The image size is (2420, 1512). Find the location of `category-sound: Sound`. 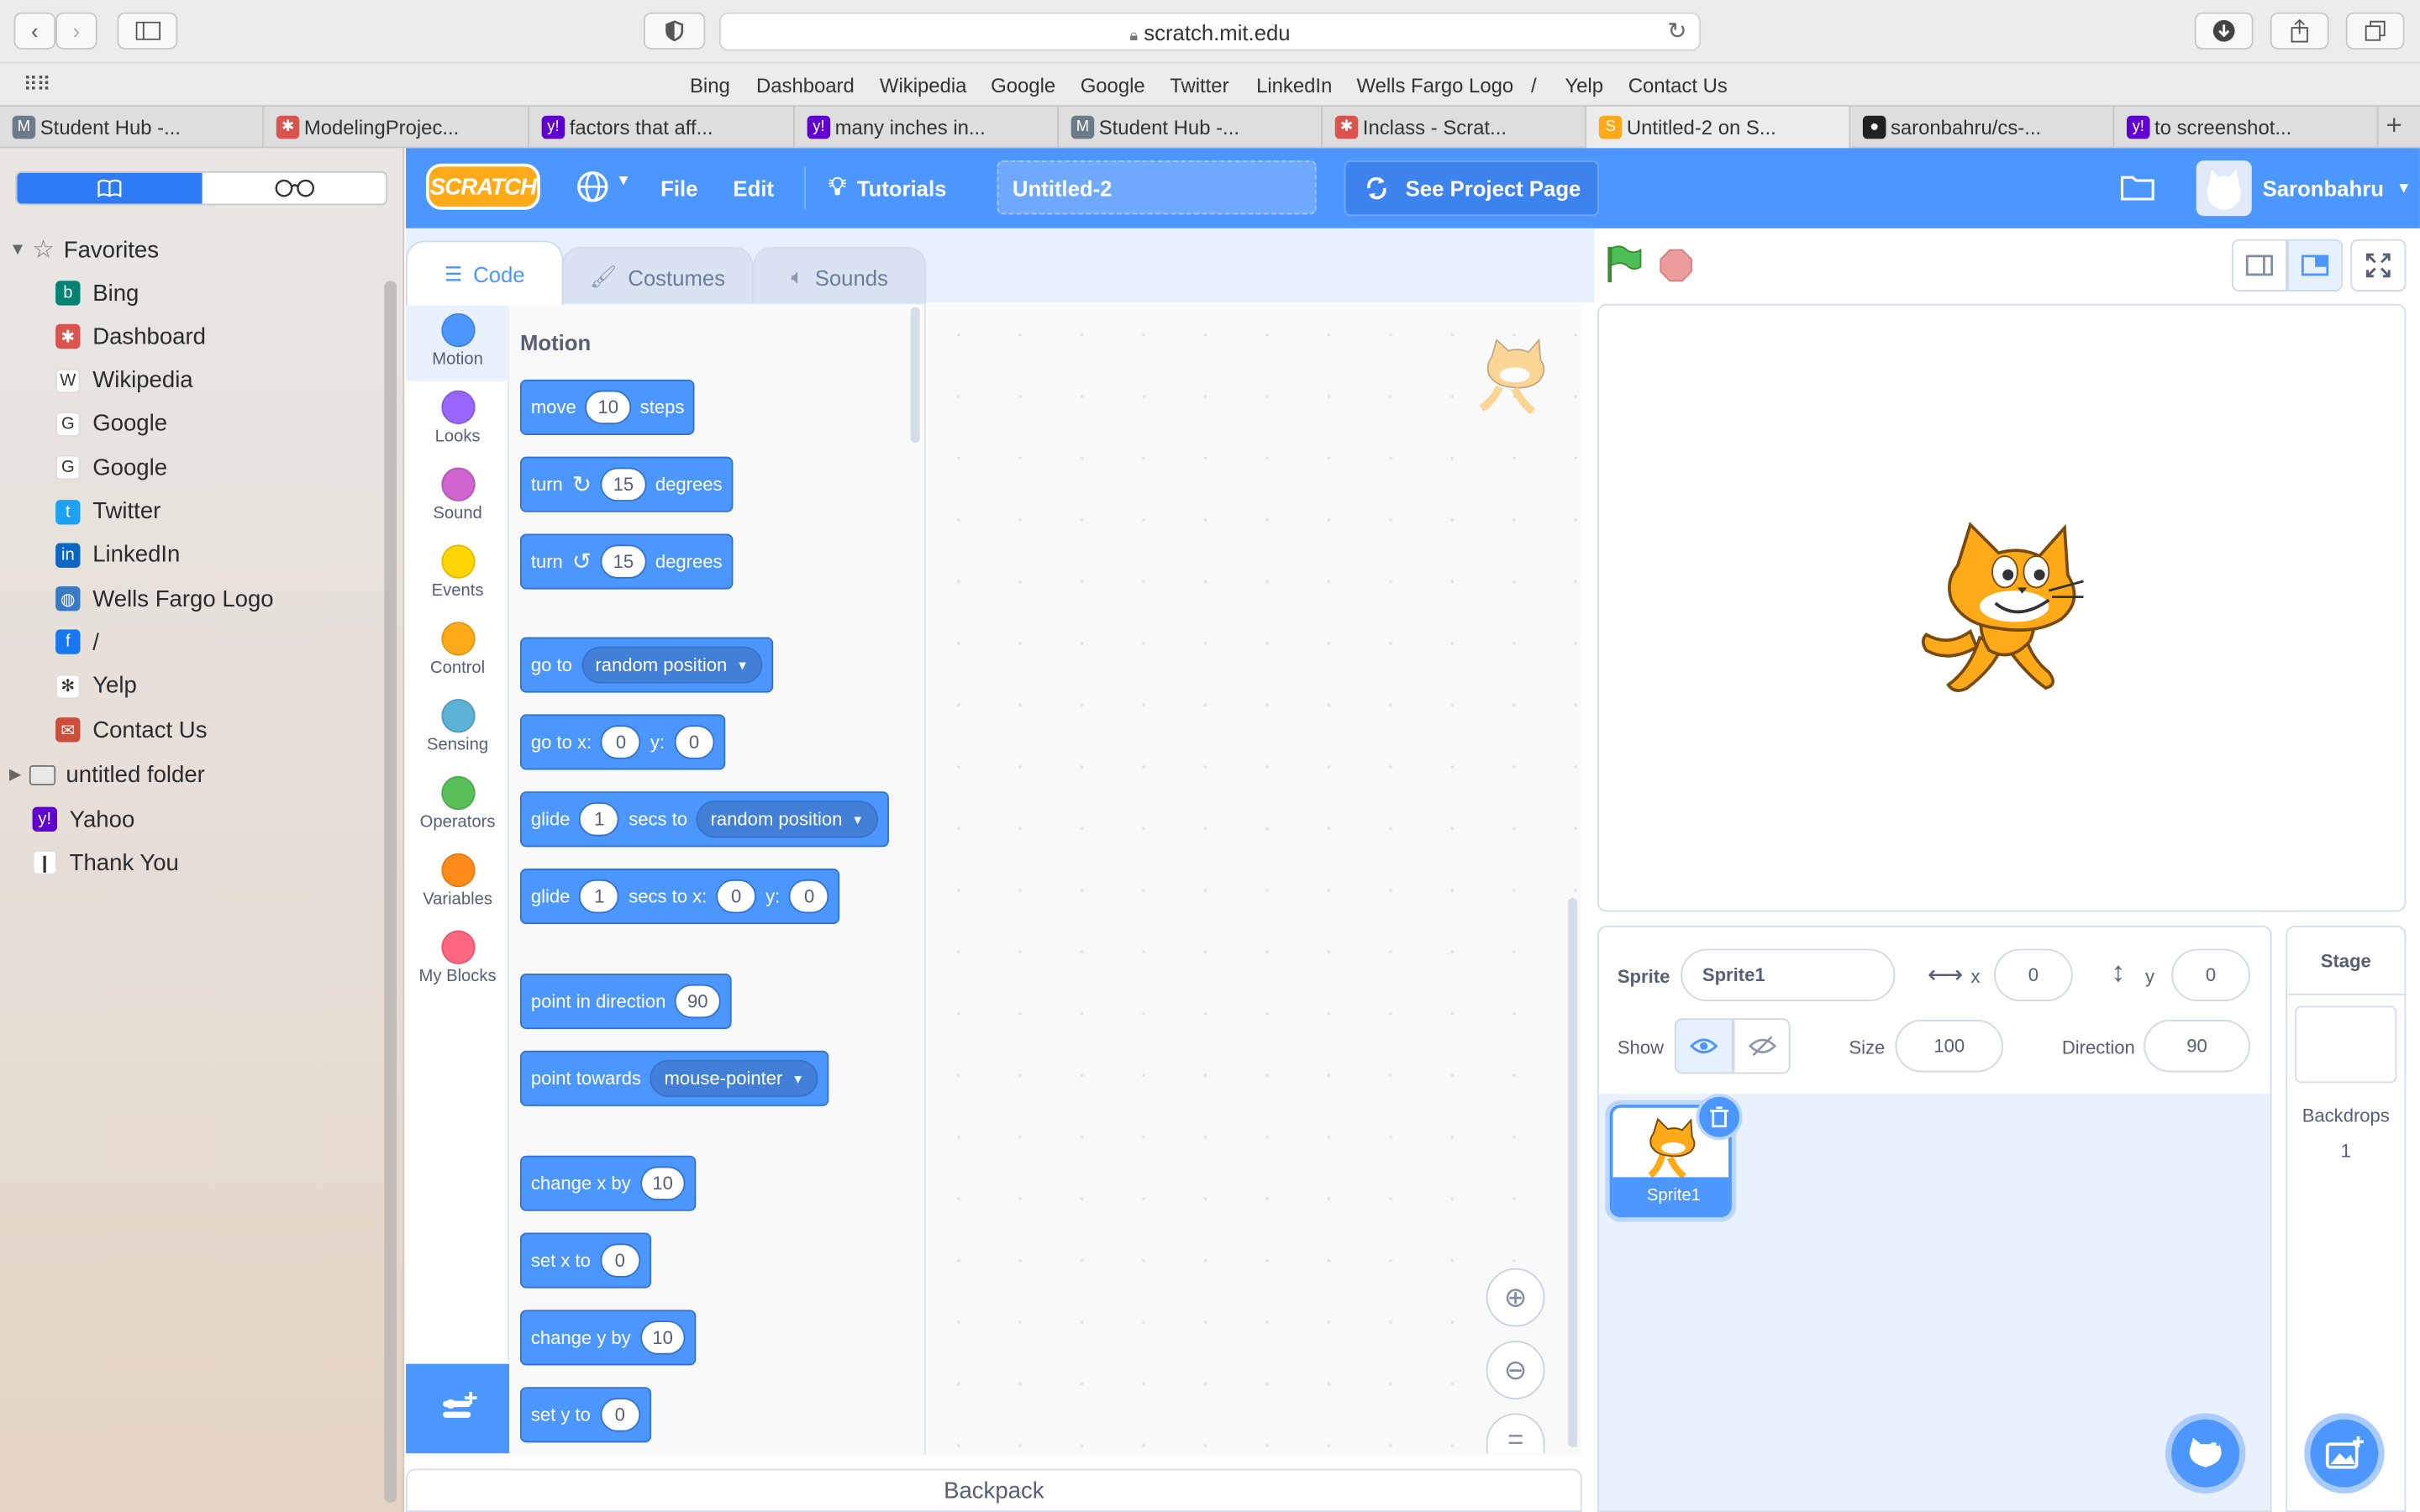

category-sound: Sound is located at coordinates (457, 495).